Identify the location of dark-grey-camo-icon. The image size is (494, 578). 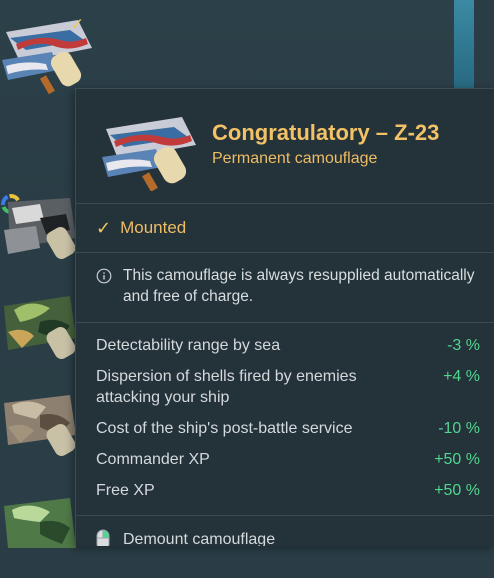
(40, 228).